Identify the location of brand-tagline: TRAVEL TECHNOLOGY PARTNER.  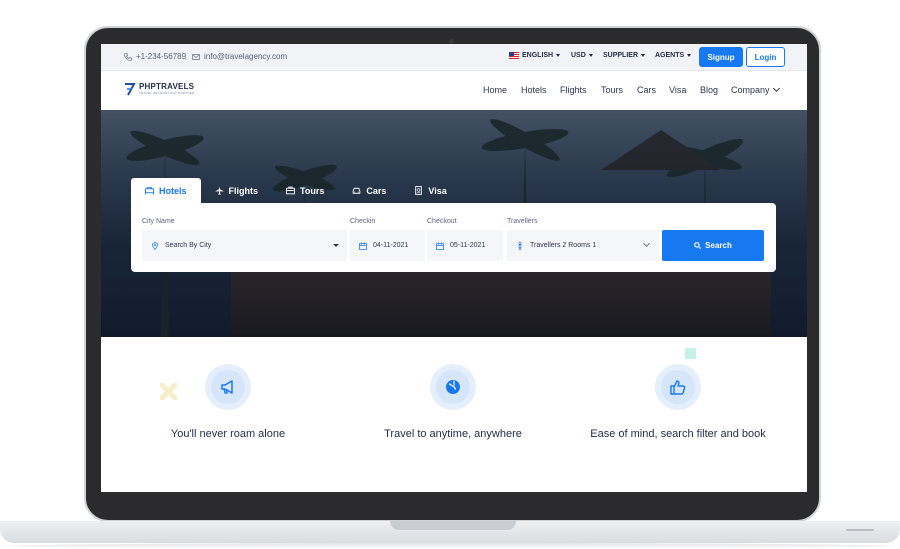
(167, 93).